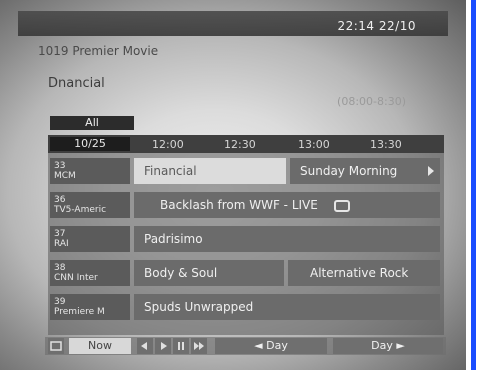 The height and width of the screenshot is (370, 483). I want to click on record-icon, so click(341, 205).